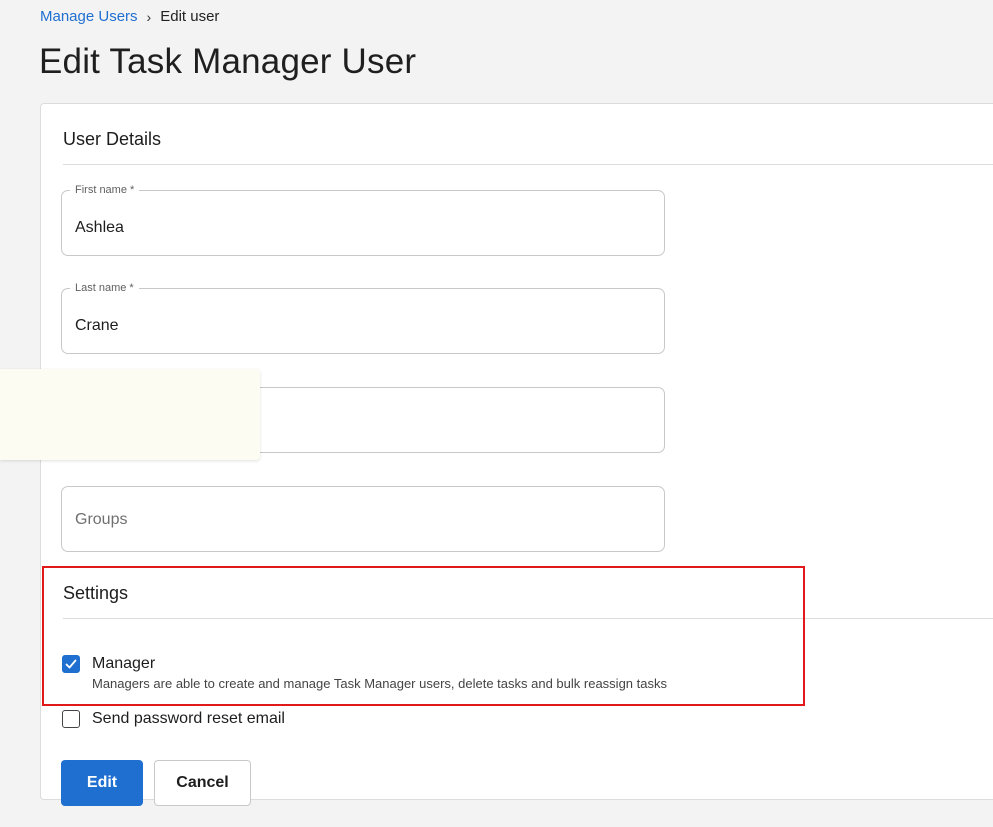 The height and width of the screenshot is (827, 993). Describe the element at coordinates (99, 227) in the screenshot. I see `first-name-value: Ashlea` at that location.